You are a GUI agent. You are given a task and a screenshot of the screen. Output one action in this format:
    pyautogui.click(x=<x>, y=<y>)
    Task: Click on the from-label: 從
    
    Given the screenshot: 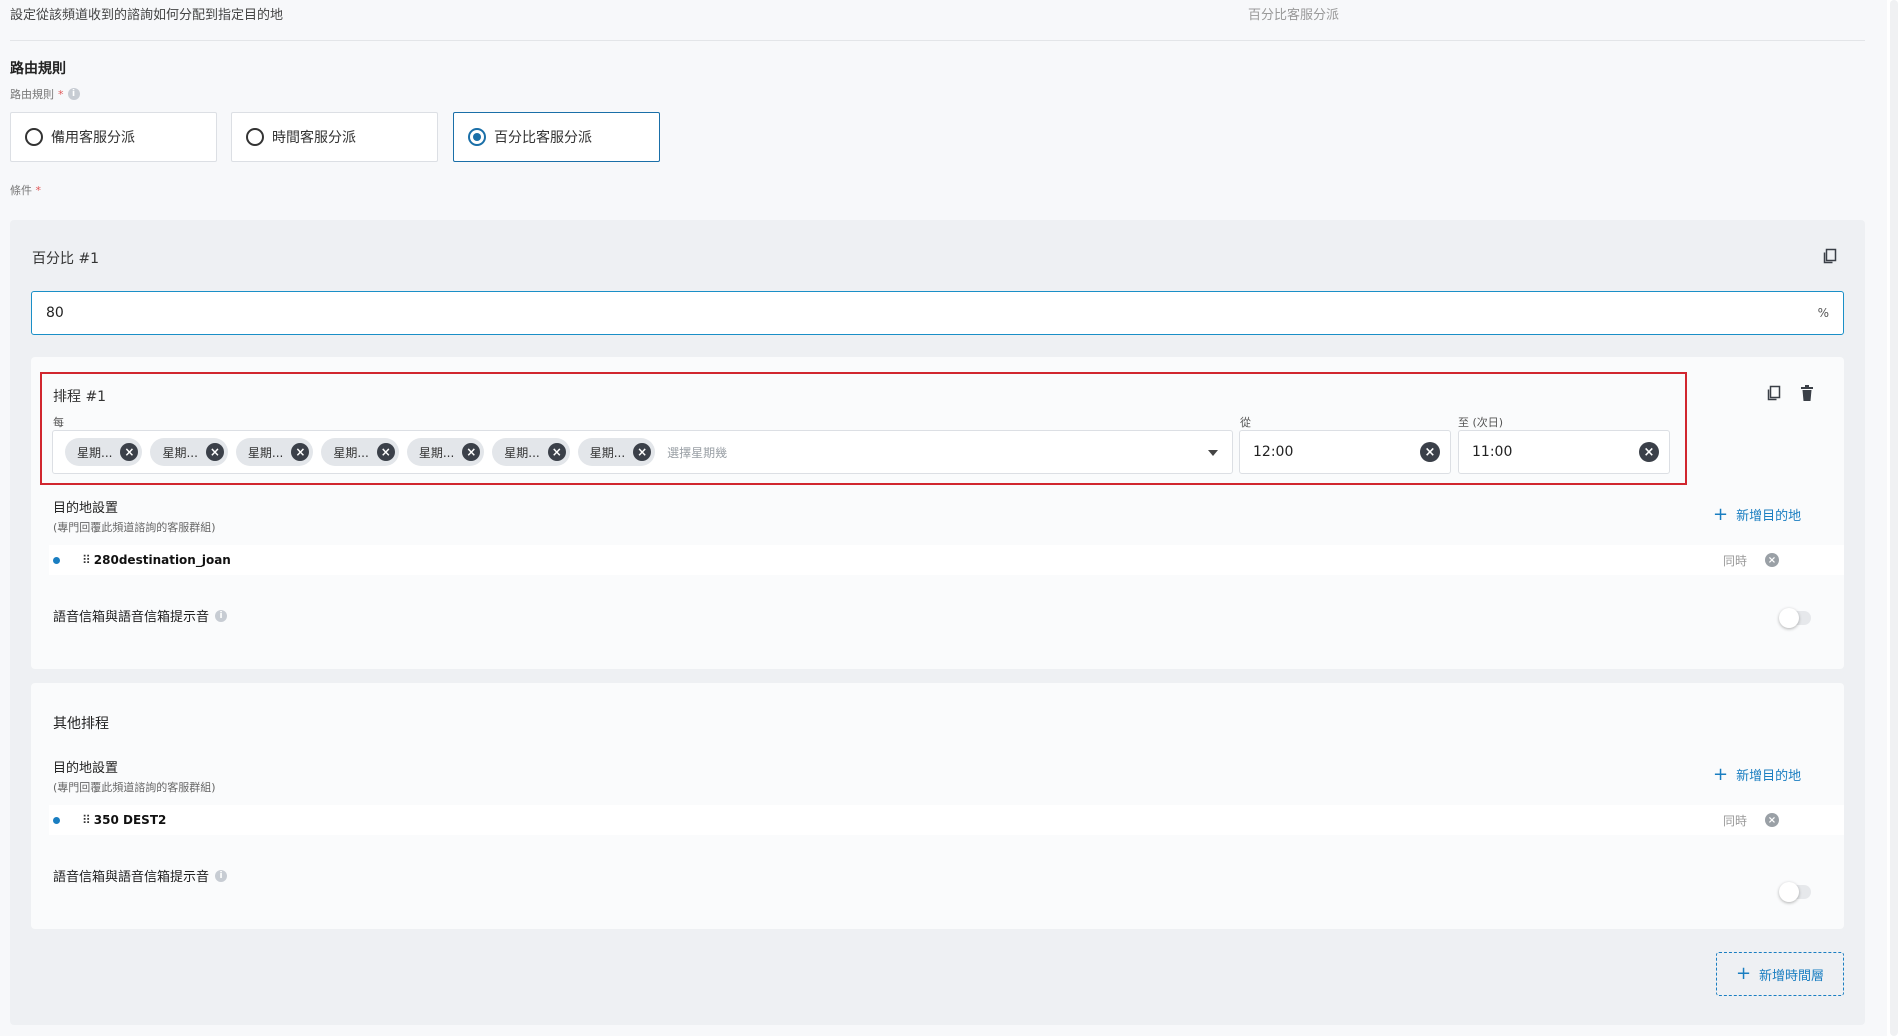 What is the action you would take?
    pyautogui.click(x=1245, y=422)
    